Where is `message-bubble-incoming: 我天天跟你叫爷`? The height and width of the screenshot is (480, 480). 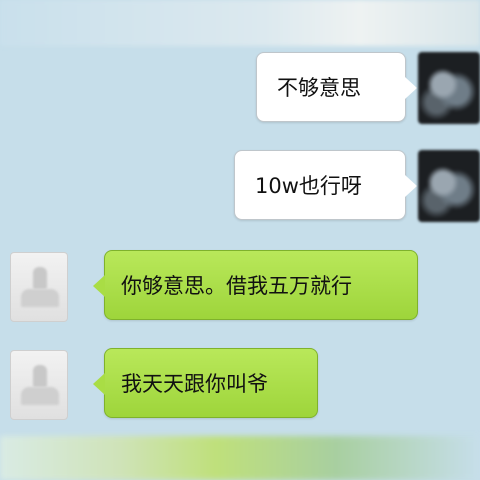
message-bubble-incoming: 我天天跟你叫爷 is located at coordinates (205, 383).